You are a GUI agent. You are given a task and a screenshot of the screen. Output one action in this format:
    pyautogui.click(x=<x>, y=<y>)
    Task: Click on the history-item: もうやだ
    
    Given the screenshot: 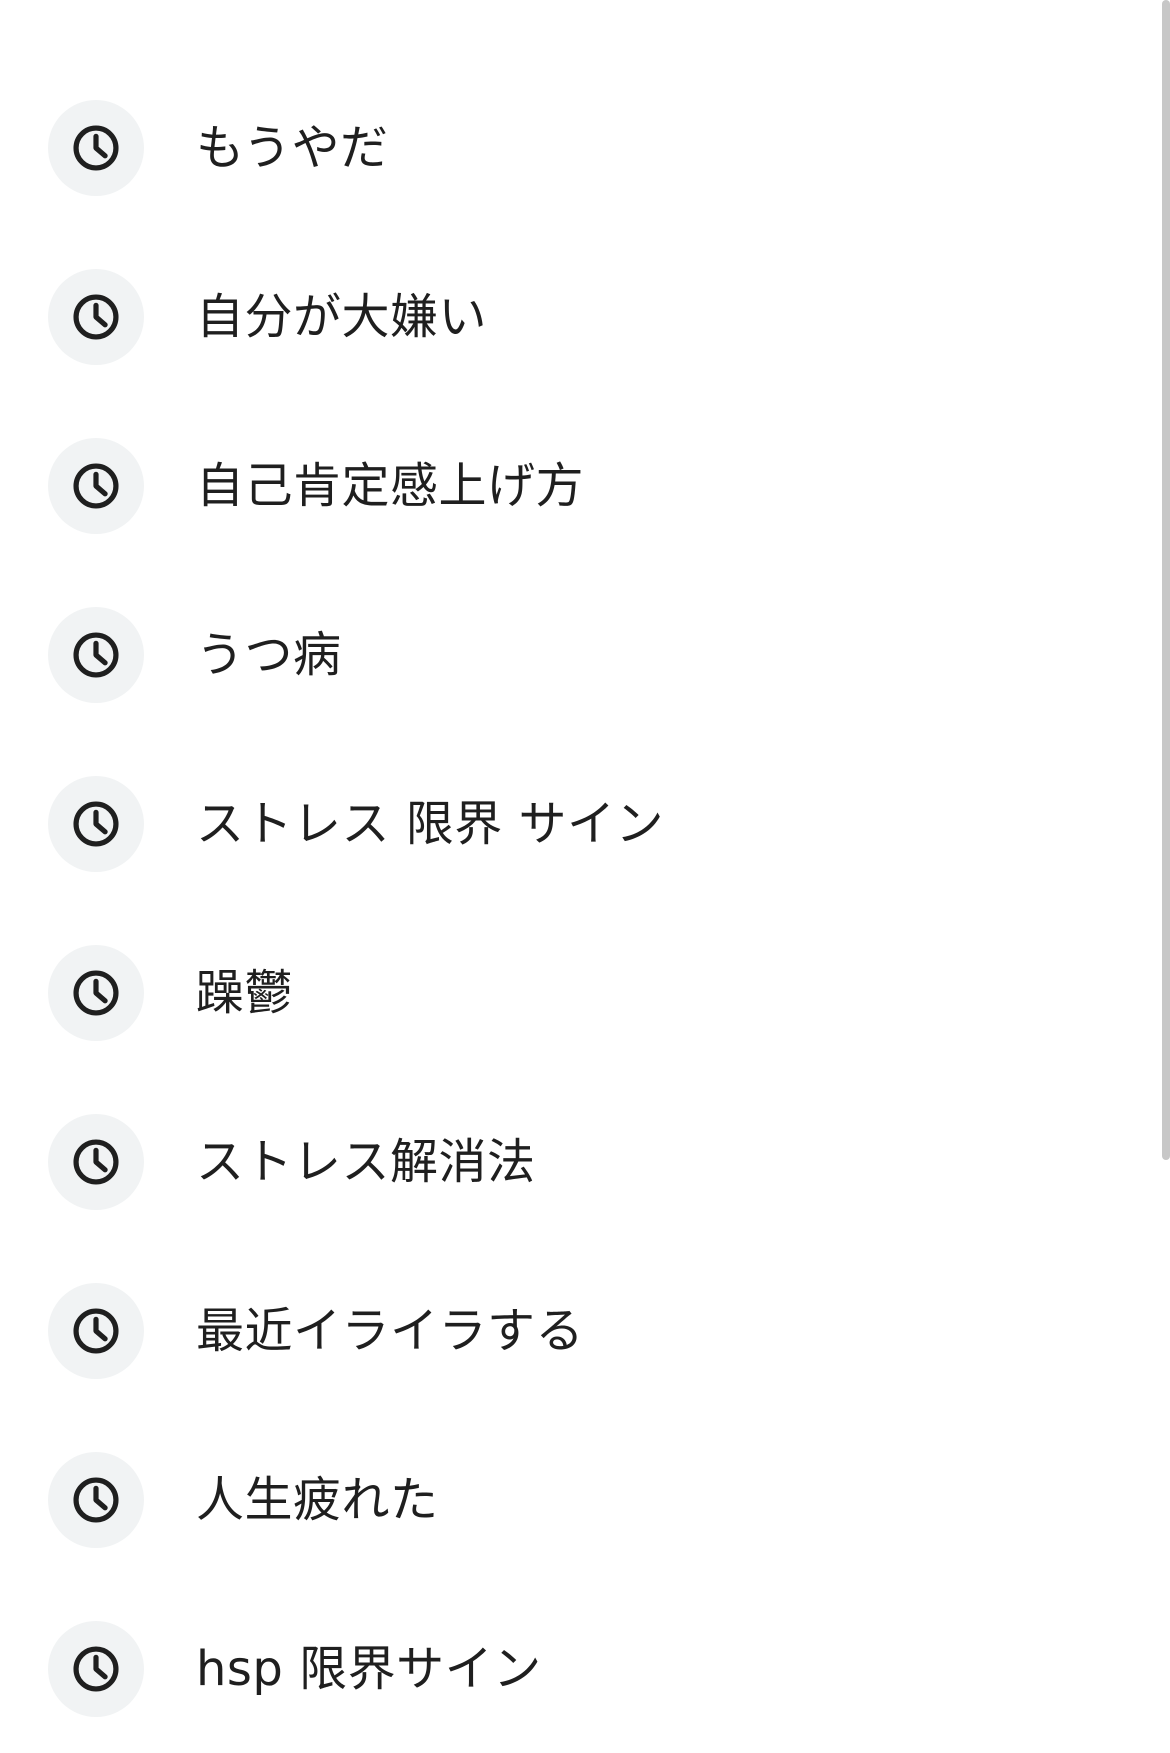 What is the action you would take?
    pyautogui.click(x=575, y=148)
    